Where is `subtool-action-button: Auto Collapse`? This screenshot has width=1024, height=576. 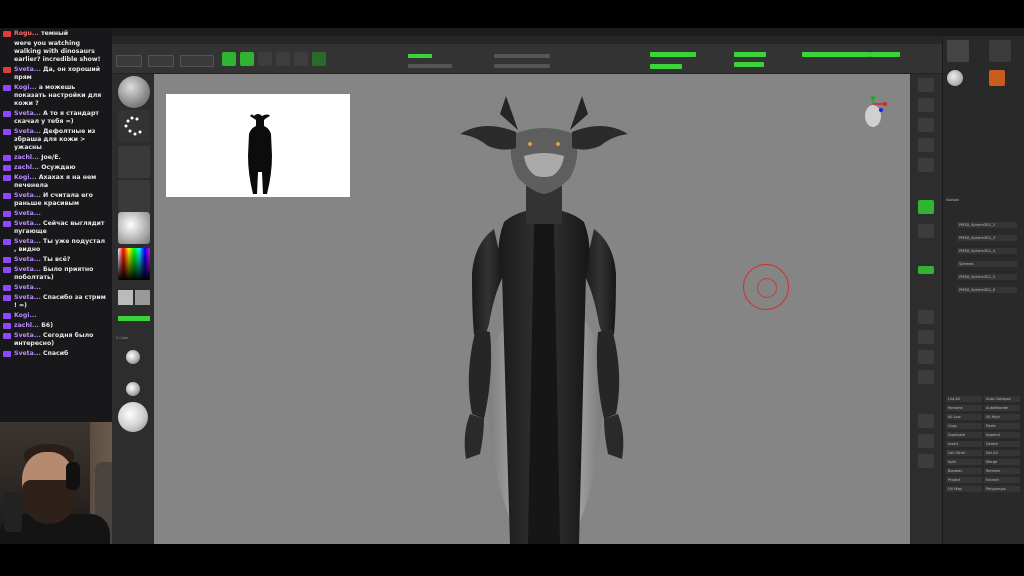
subtool-action-button: Auto Collapse is located at coordinates (1002, 399).